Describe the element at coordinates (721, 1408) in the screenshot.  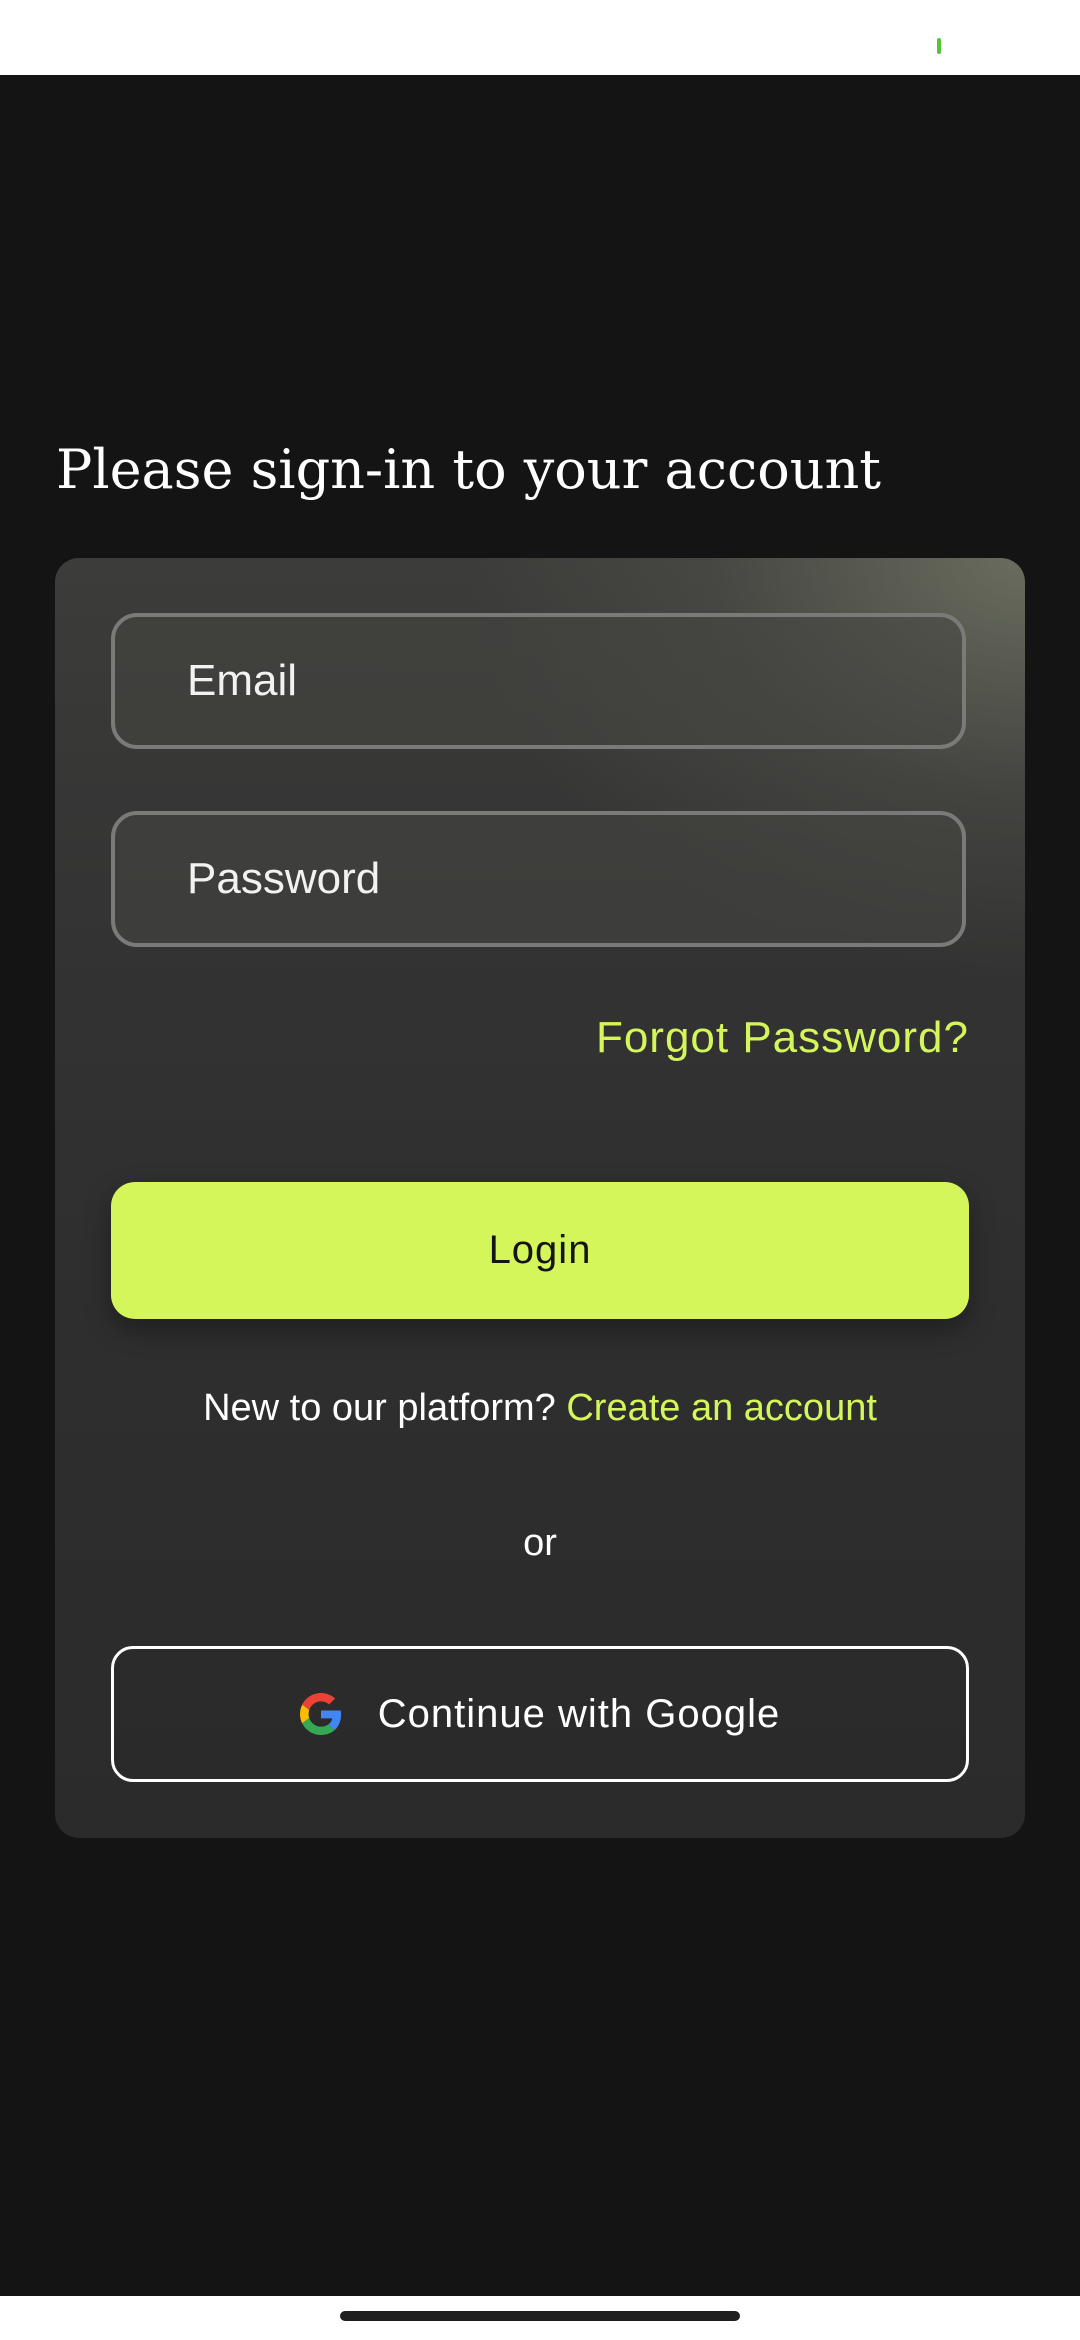
I see `create-account-link: Create an account` at that location.